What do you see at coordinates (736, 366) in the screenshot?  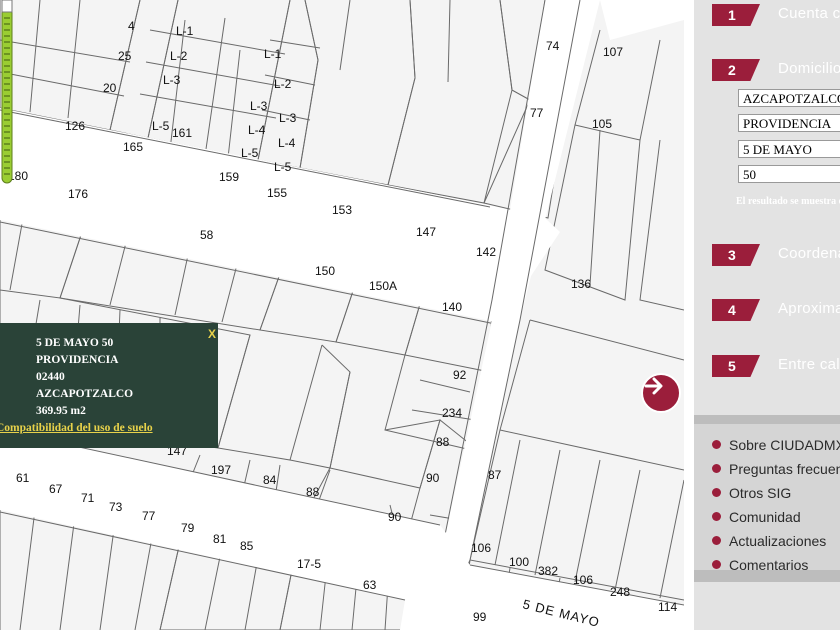 I see `step-number: 5` at bounding box center [736, 366].